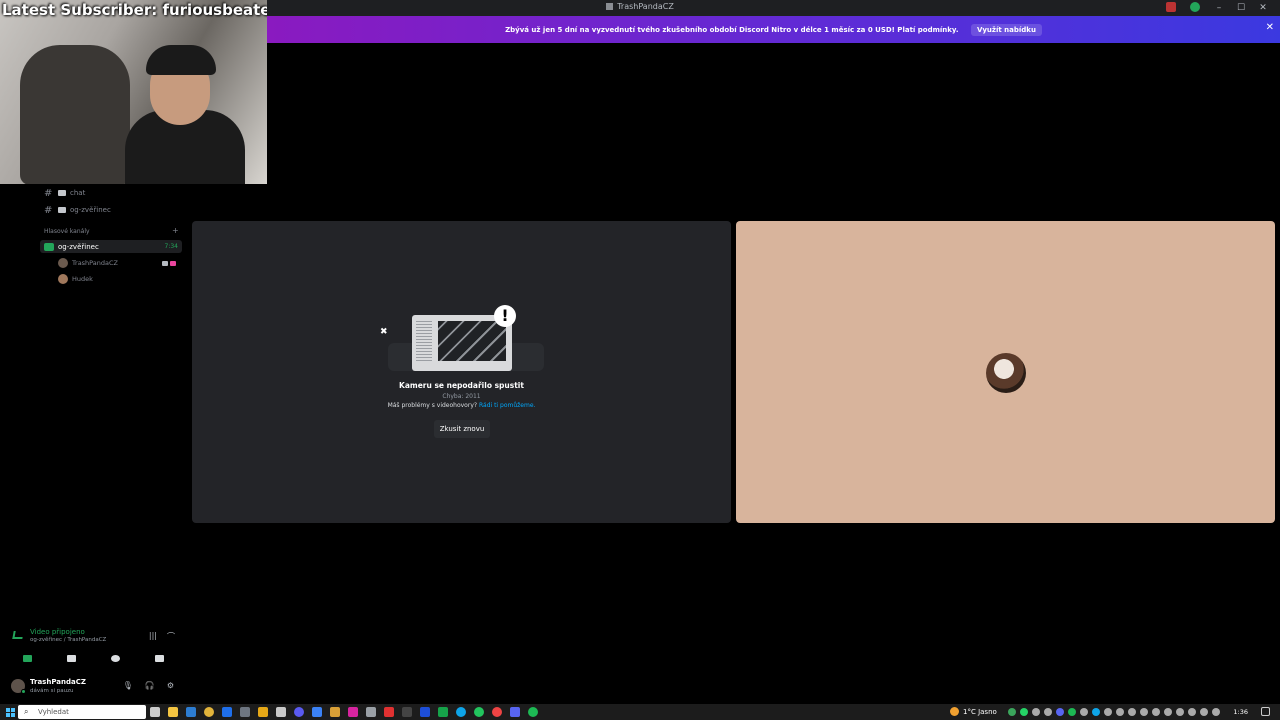  I want to click on voice-user-name: Hudek, so click(82, 279).